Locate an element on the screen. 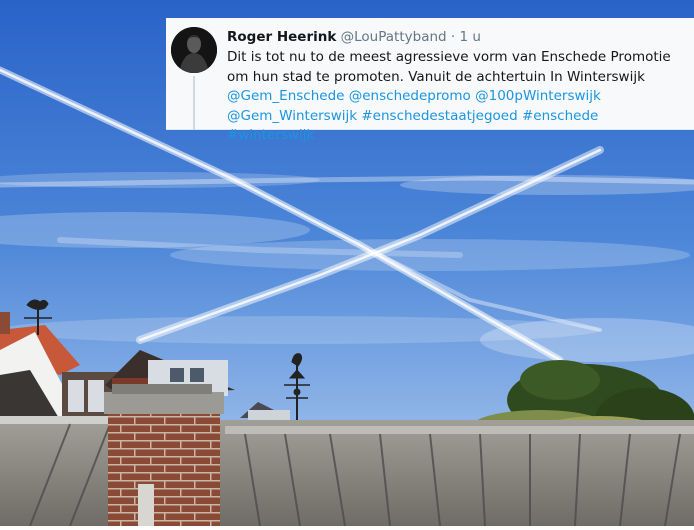 The width and height of the screenshot is (694, 530). tweet-header: Roger Heerink @LouPattyband · 1 u is located at coordinates (354, 37).